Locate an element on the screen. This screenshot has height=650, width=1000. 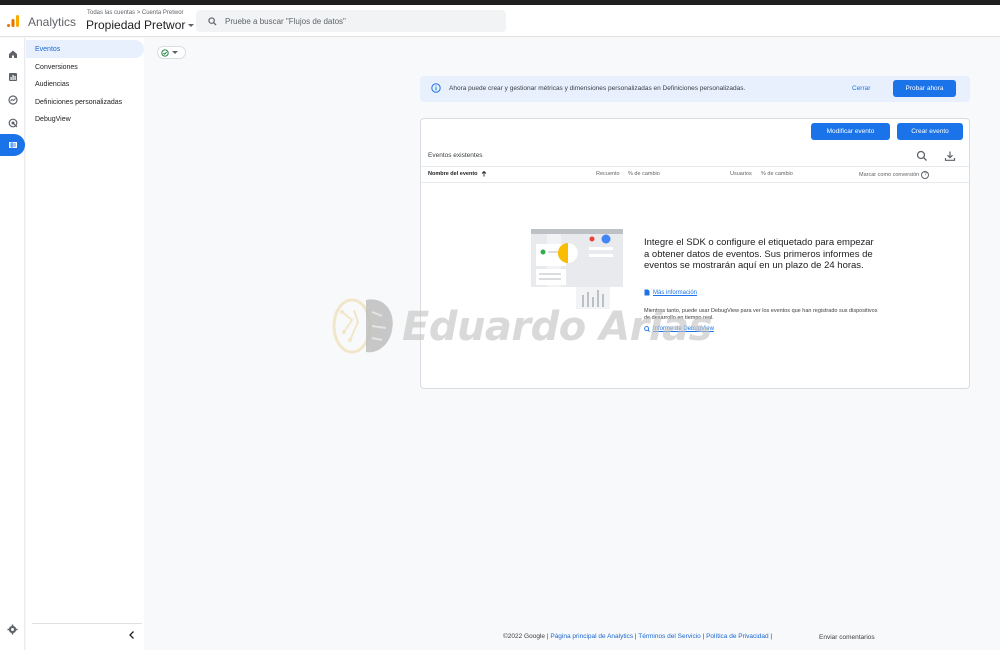
nav-divider is located at coordinates (87, 623).